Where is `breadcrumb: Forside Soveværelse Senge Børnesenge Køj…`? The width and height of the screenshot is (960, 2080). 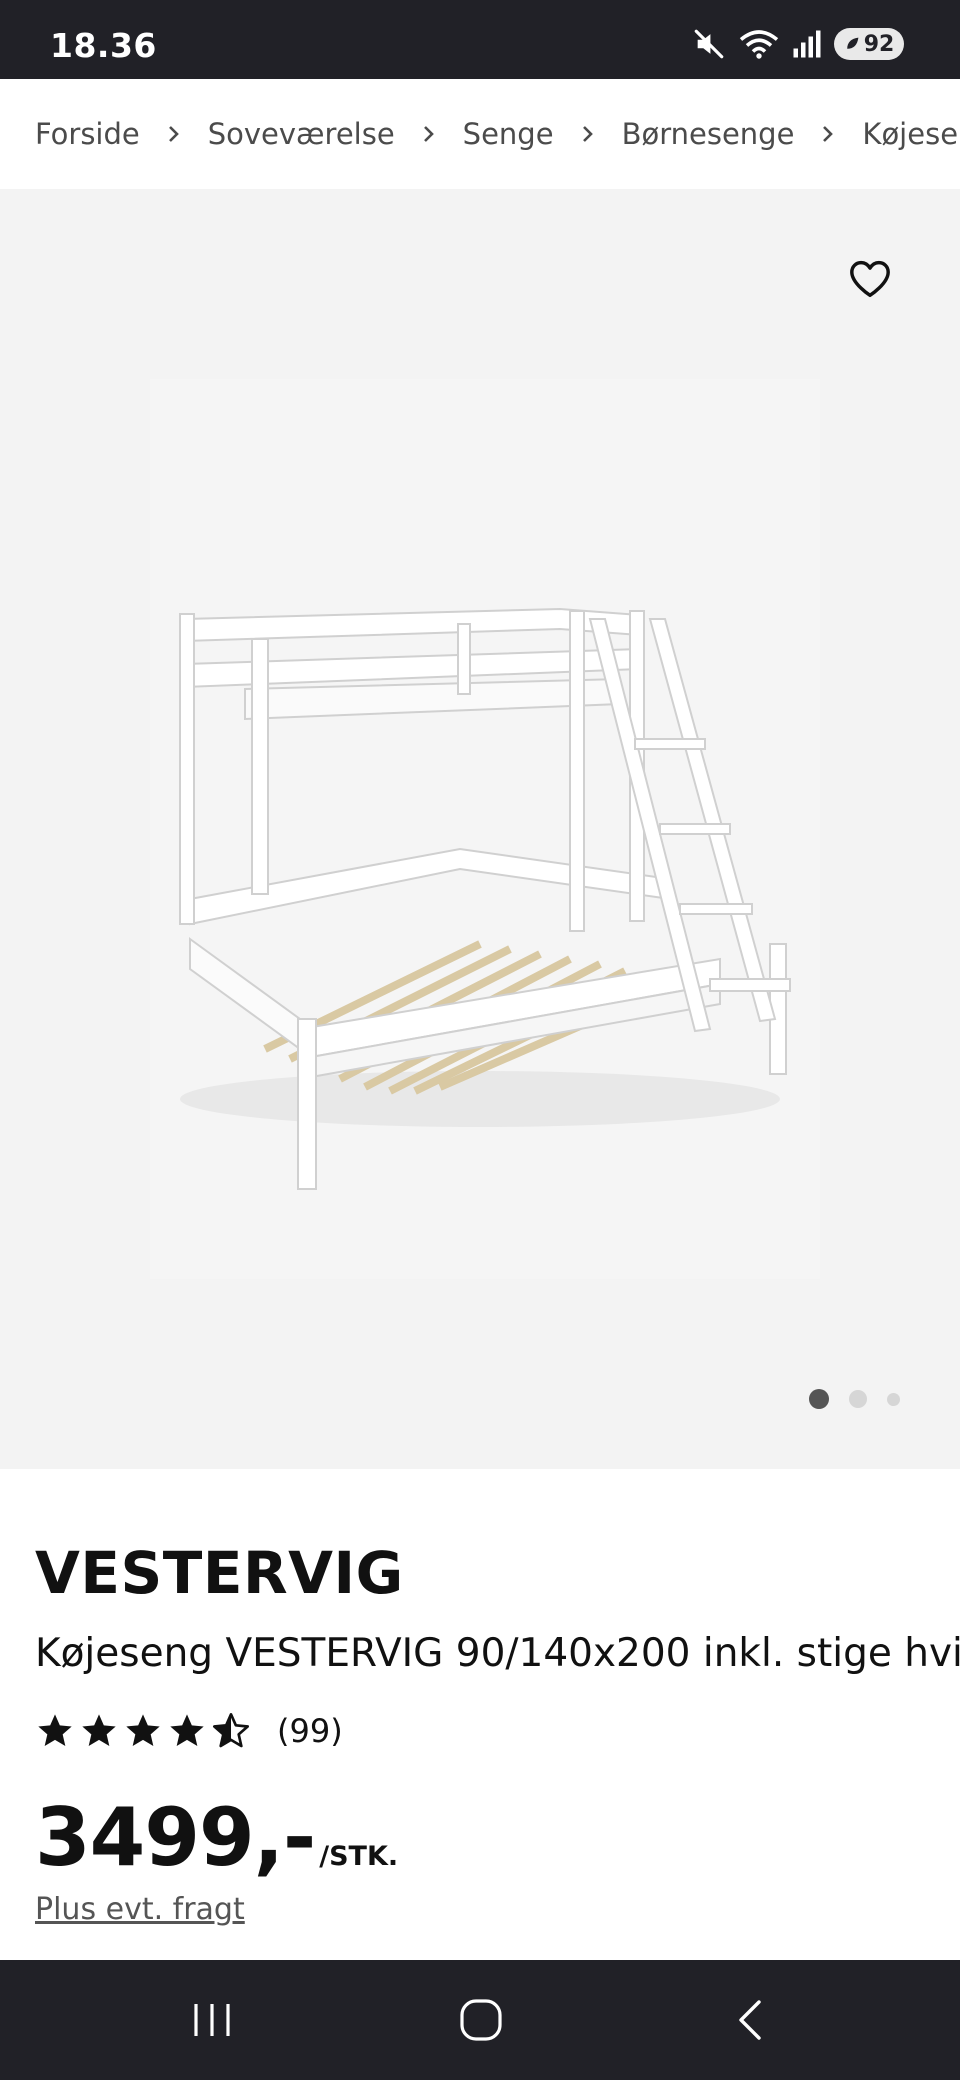
breadcrumb: Forside Soveværelse Senge Børnesenge Køj… is located at coordinates (480, 134).